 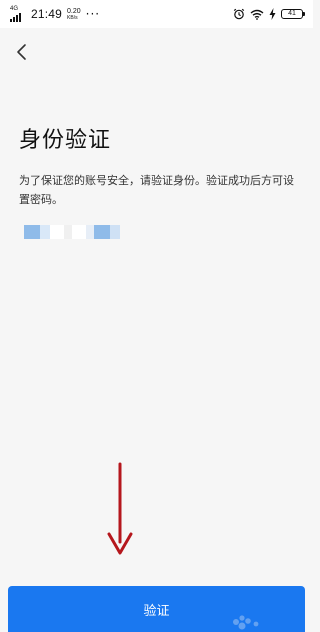 I want to click on signal-icon: 4G, so click(x=18, y=14).